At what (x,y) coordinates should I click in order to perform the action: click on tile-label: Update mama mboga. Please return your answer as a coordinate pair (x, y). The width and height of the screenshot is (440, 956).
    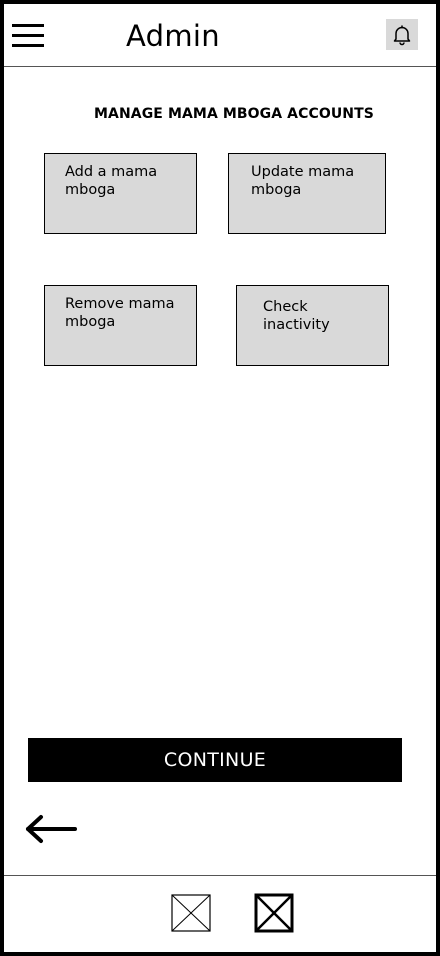
    Looking at the image, I should click on (303, 181).